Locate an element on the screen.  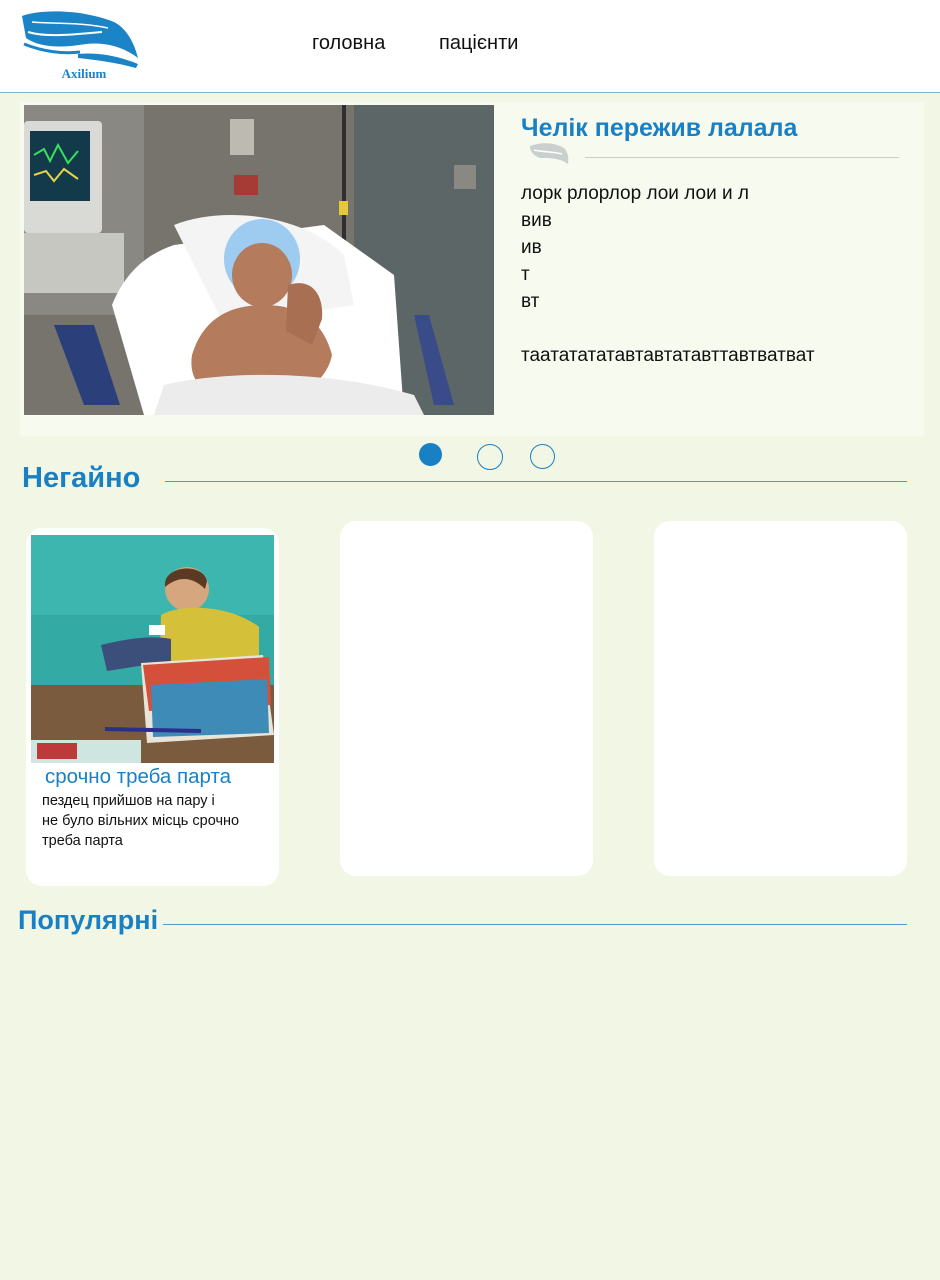
nav-patients: пацієнти is located at coordinates (478, 43).